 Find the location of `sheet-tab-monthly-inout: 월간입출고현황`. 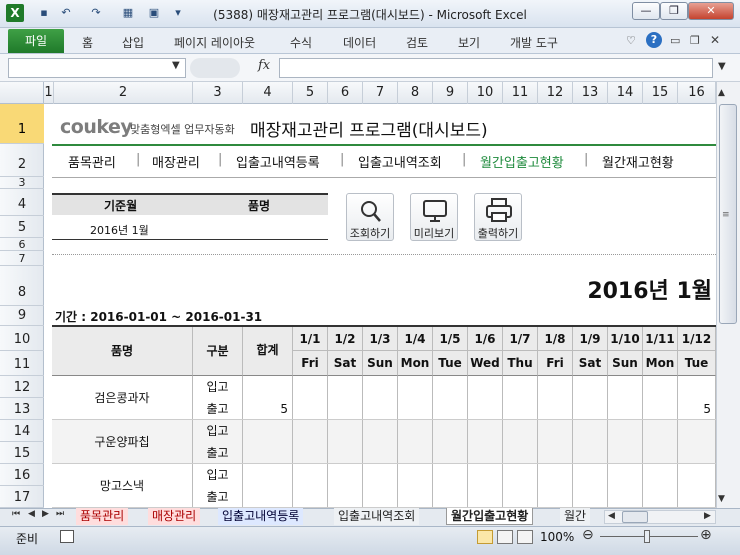

sheet-tab-monthly-inout: 월간입출고현황 is located at coordinates (490, 516).